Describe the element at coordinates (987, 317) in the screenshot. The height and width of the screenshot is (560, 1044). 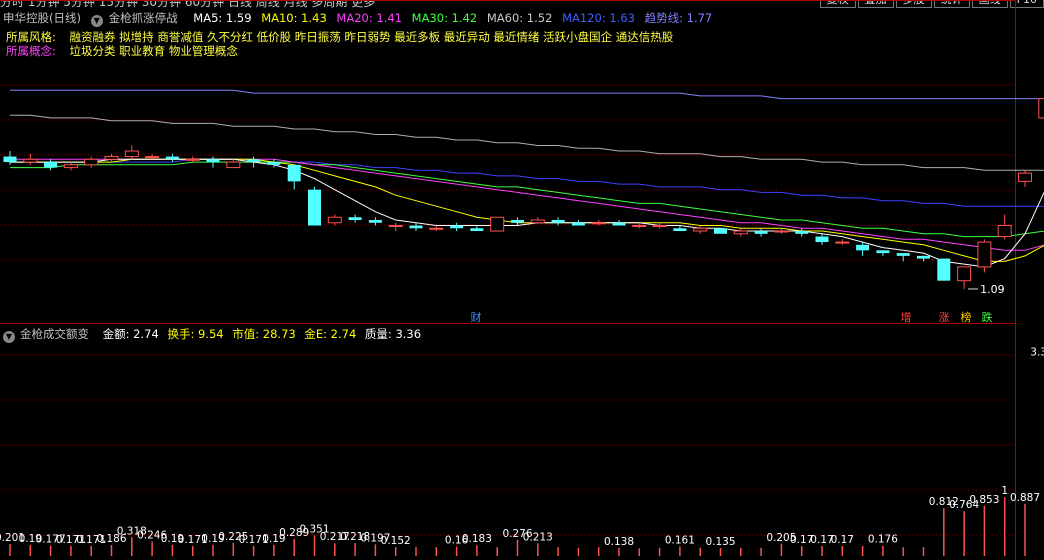
I see `event-marker-4: 跌` at that location.